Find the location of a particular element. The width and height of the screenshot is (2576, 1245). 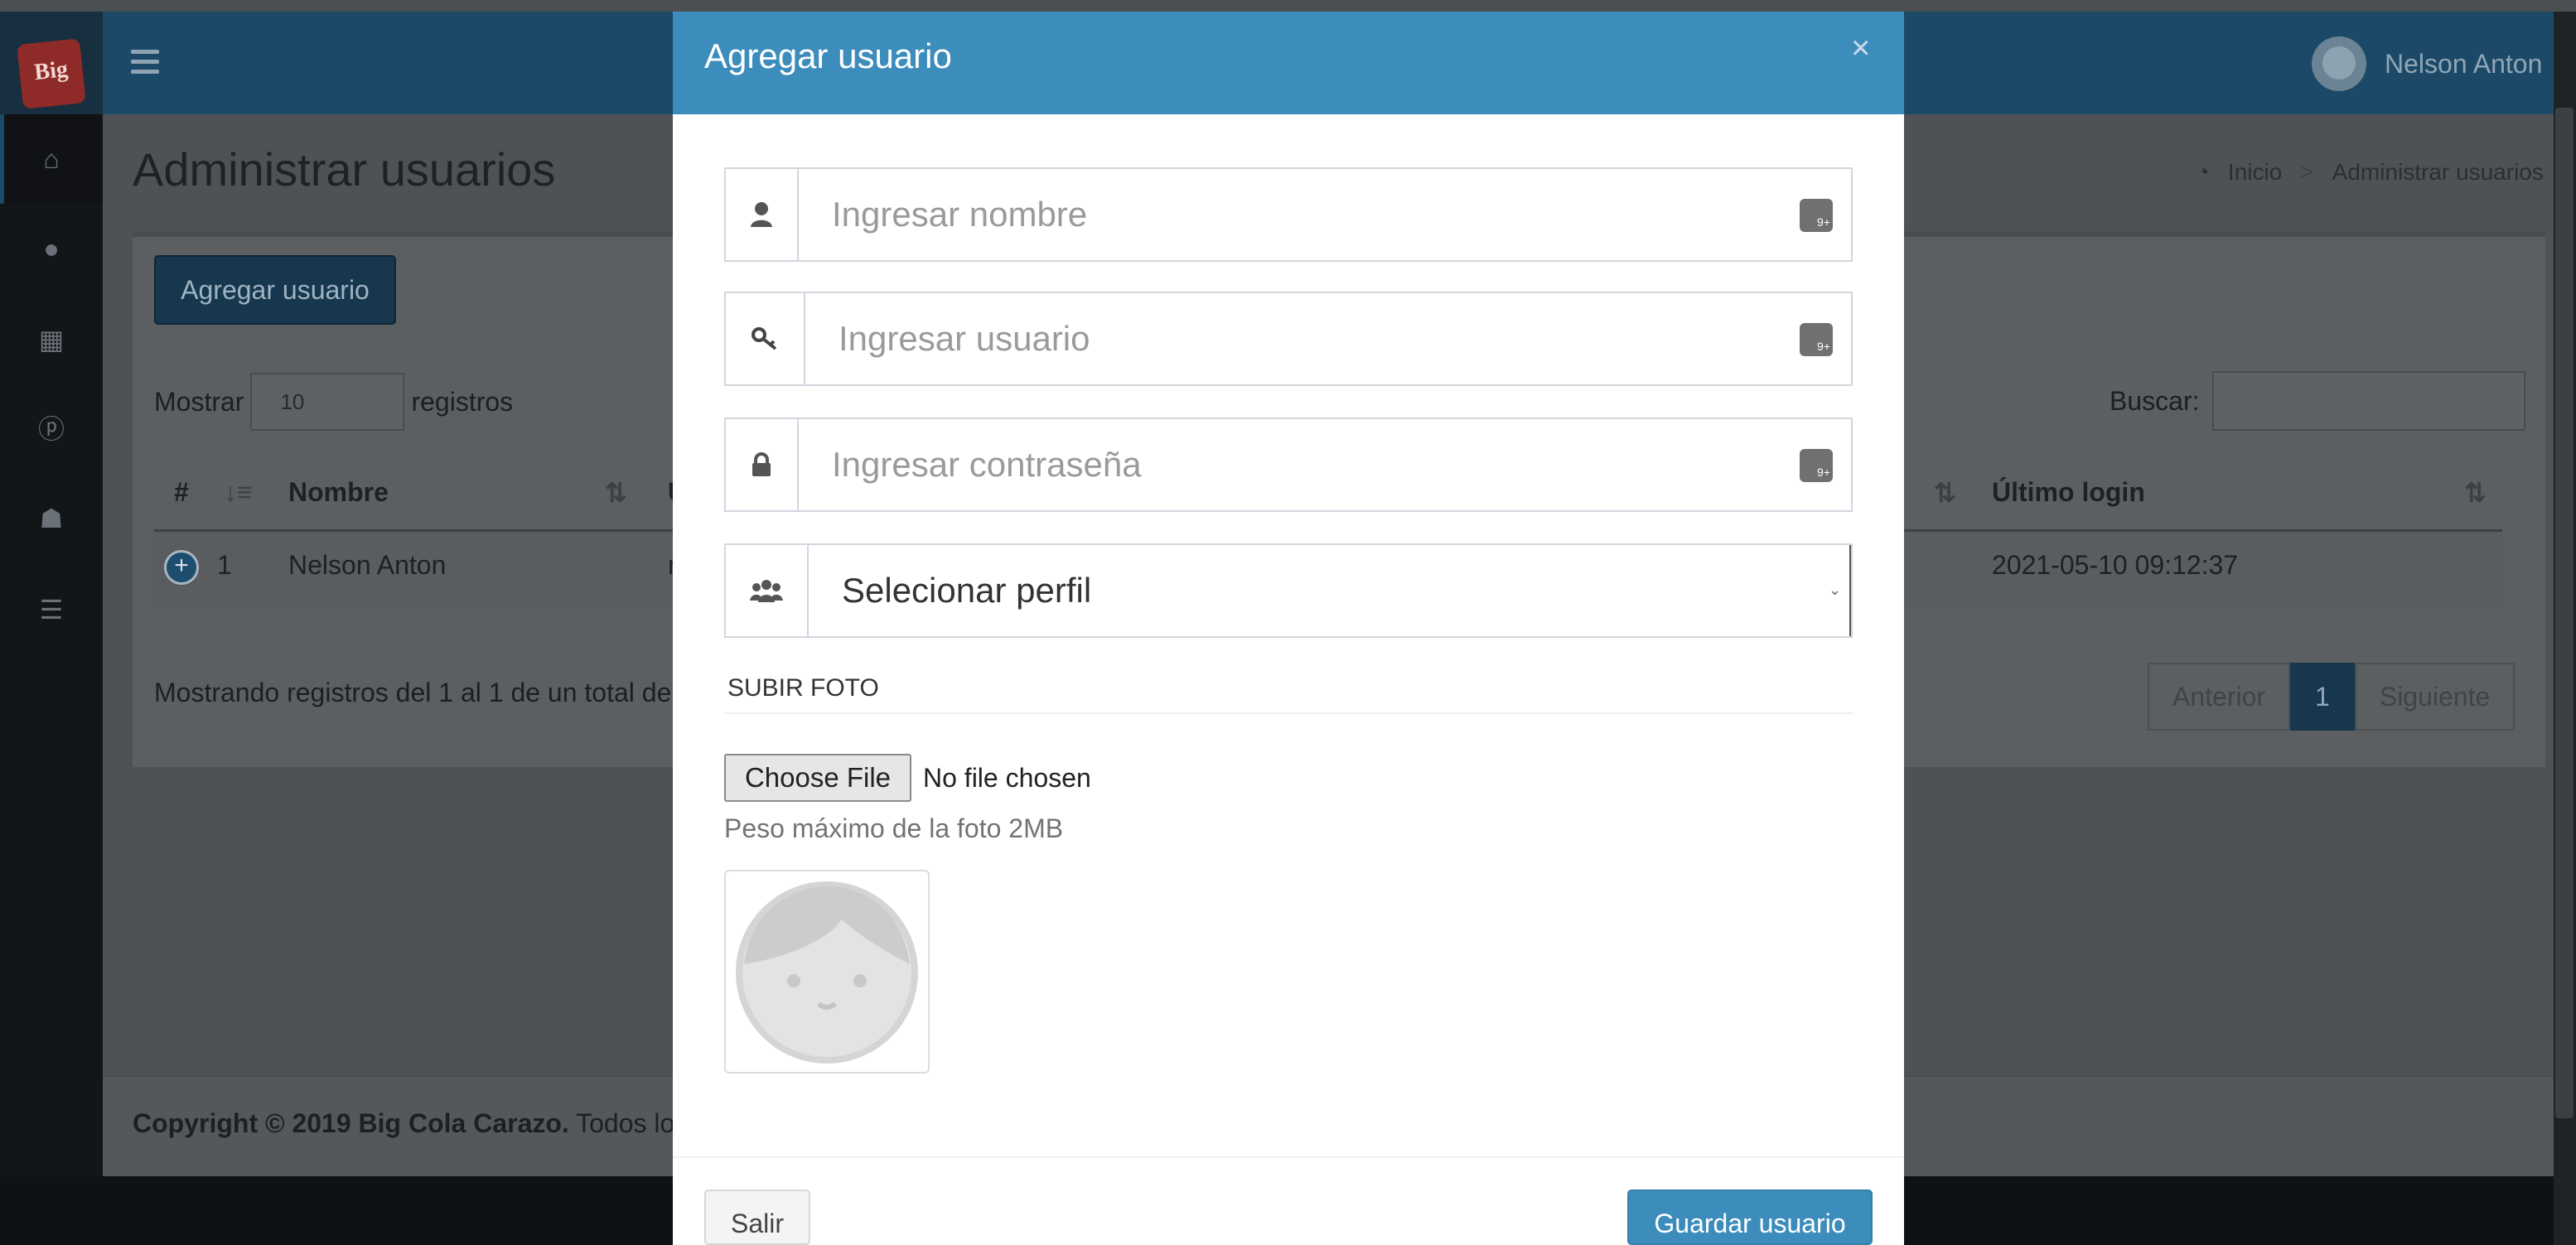

cell-last-login: 2021-05-10 09:12:37 is located at coordinates (2115, 565).